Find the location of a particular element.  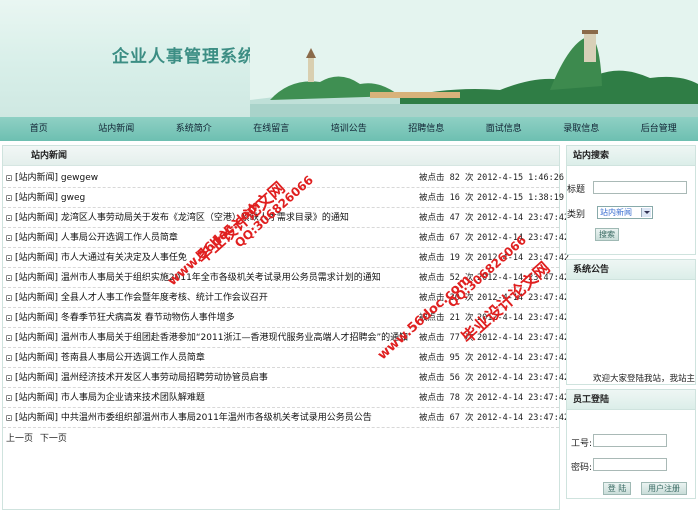

login-box: 员工登陆 工号: 密码: 登 陆 用户注册 is located at coordinates (631, 444).